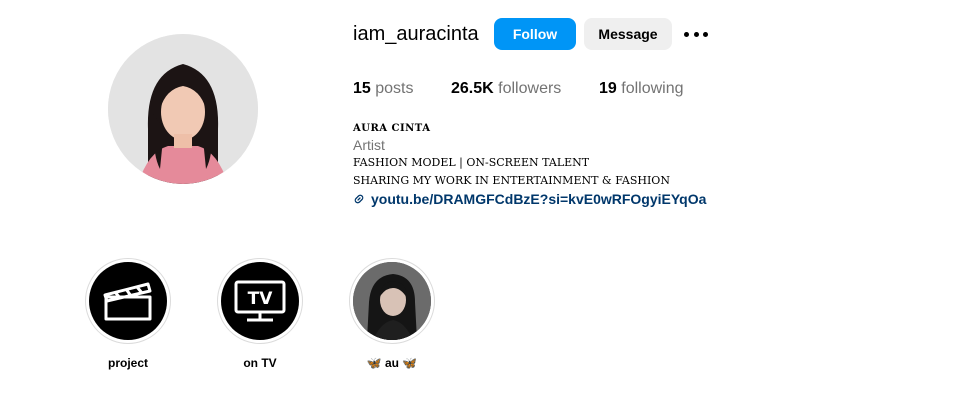 Image resolution: width=976 pixels, height=408 pixels. I want to click on bio-link: youtu.be/DRAMGFCdBzE?si=kvE0wRFOgyiEYqOa, so click(529, 199).